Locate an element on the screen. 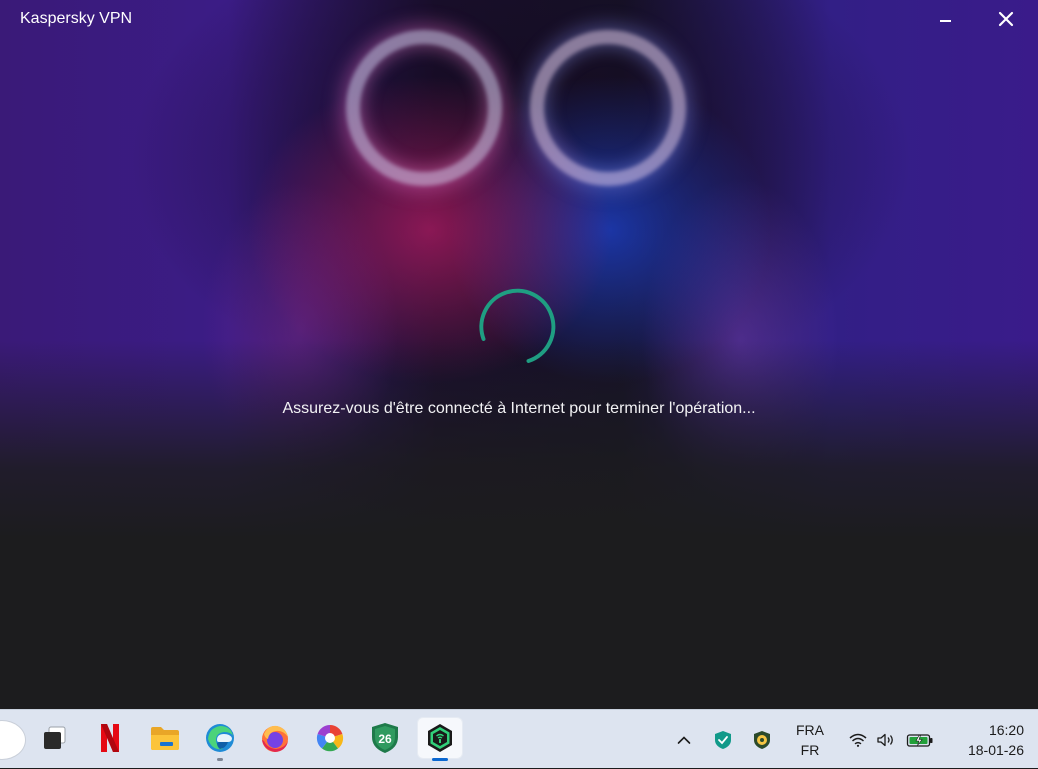 The height and width of the screenshot is (769, 1038). glasses-lens-right is located at coordinates (608, 108).